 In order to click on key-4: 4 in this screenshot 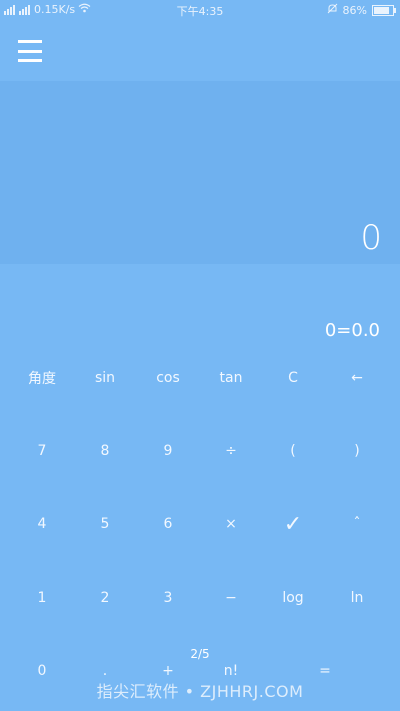, I will do `click(42, 524)`.